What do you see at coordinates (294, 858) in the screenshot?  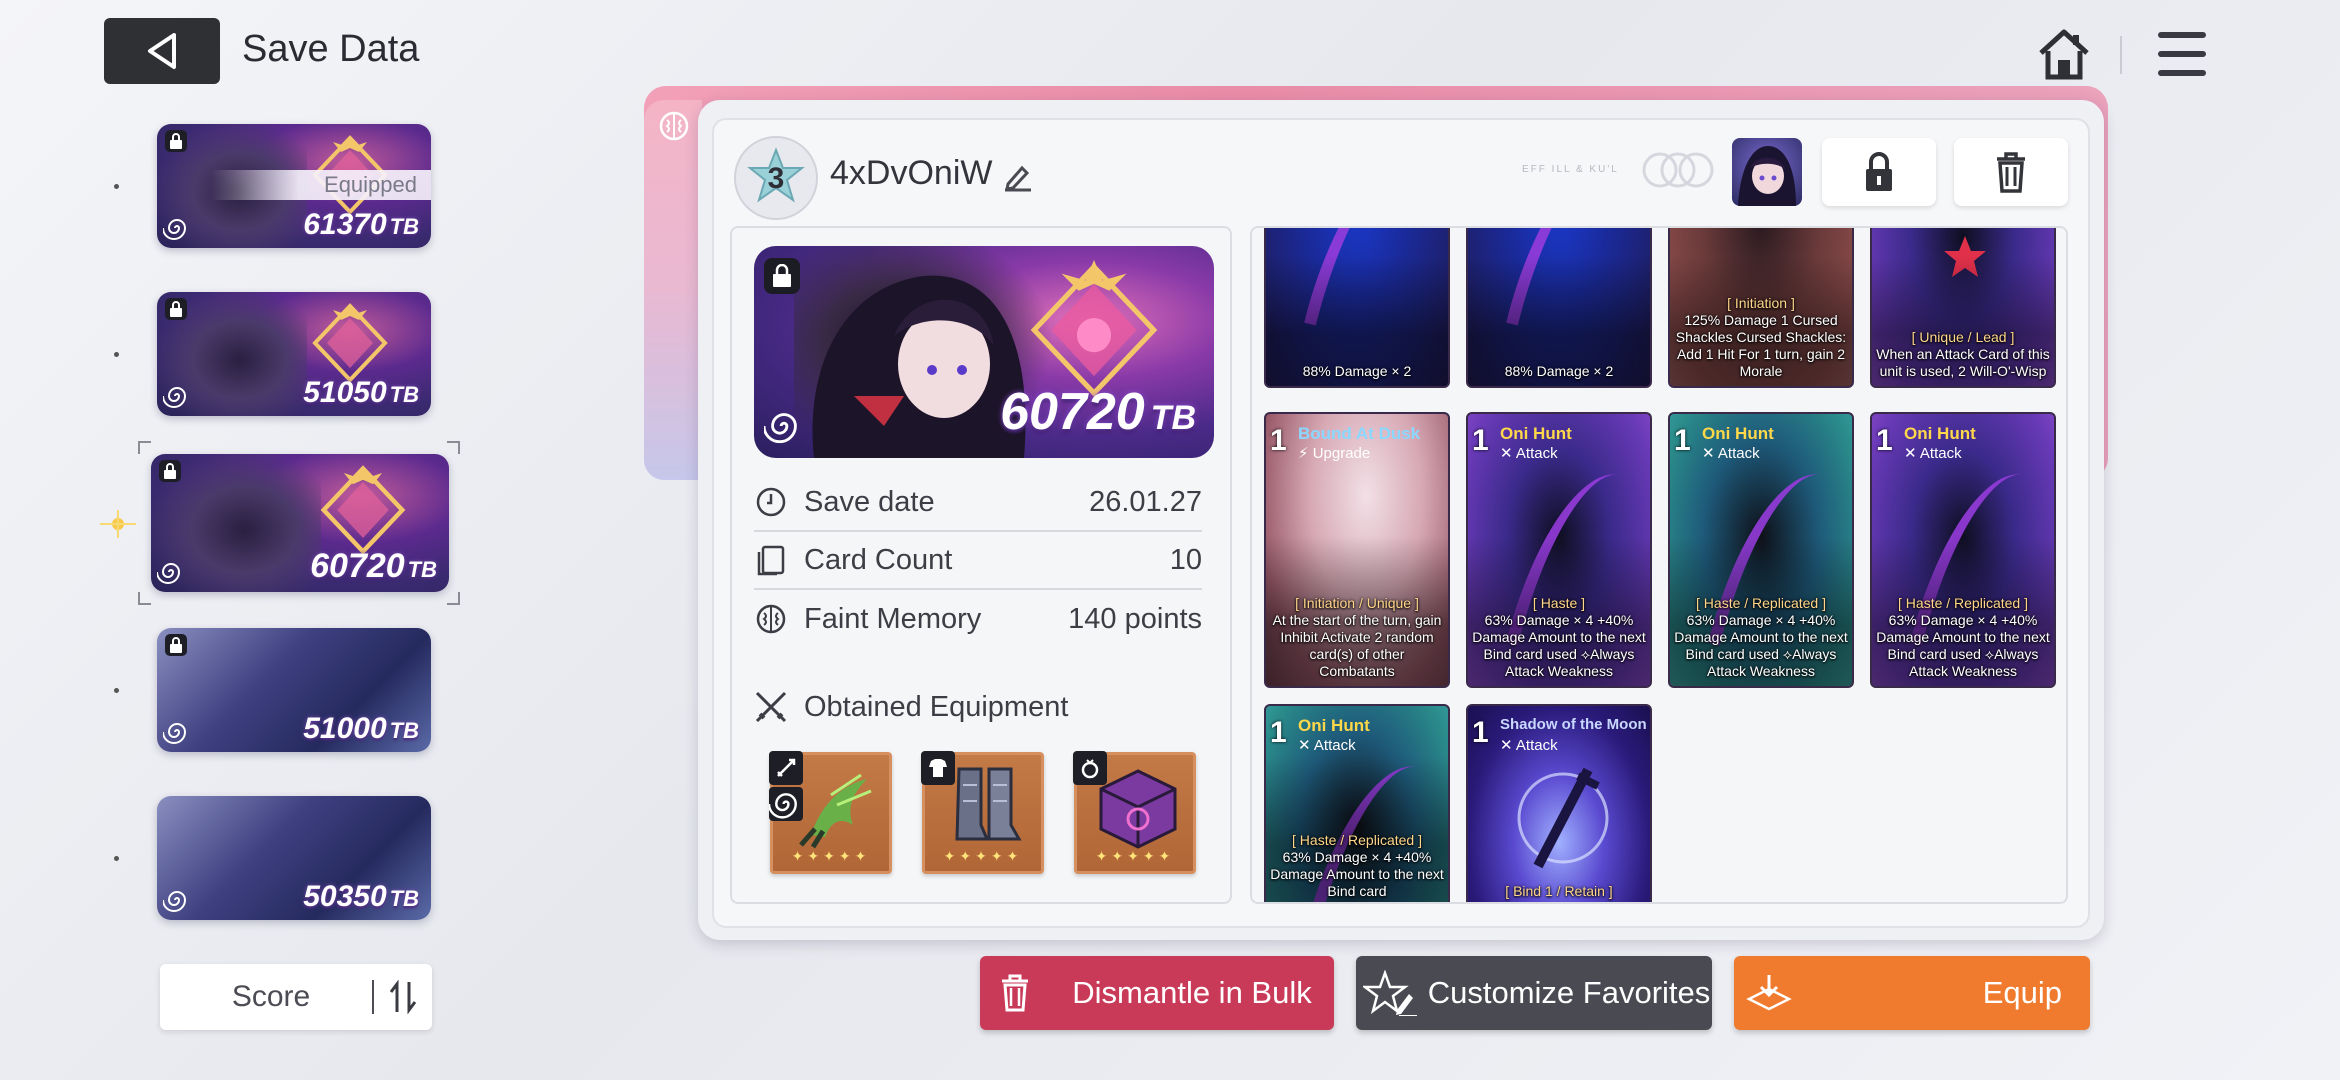 I see `save-slot: 50350 TB` at bounding box center [294, 858].